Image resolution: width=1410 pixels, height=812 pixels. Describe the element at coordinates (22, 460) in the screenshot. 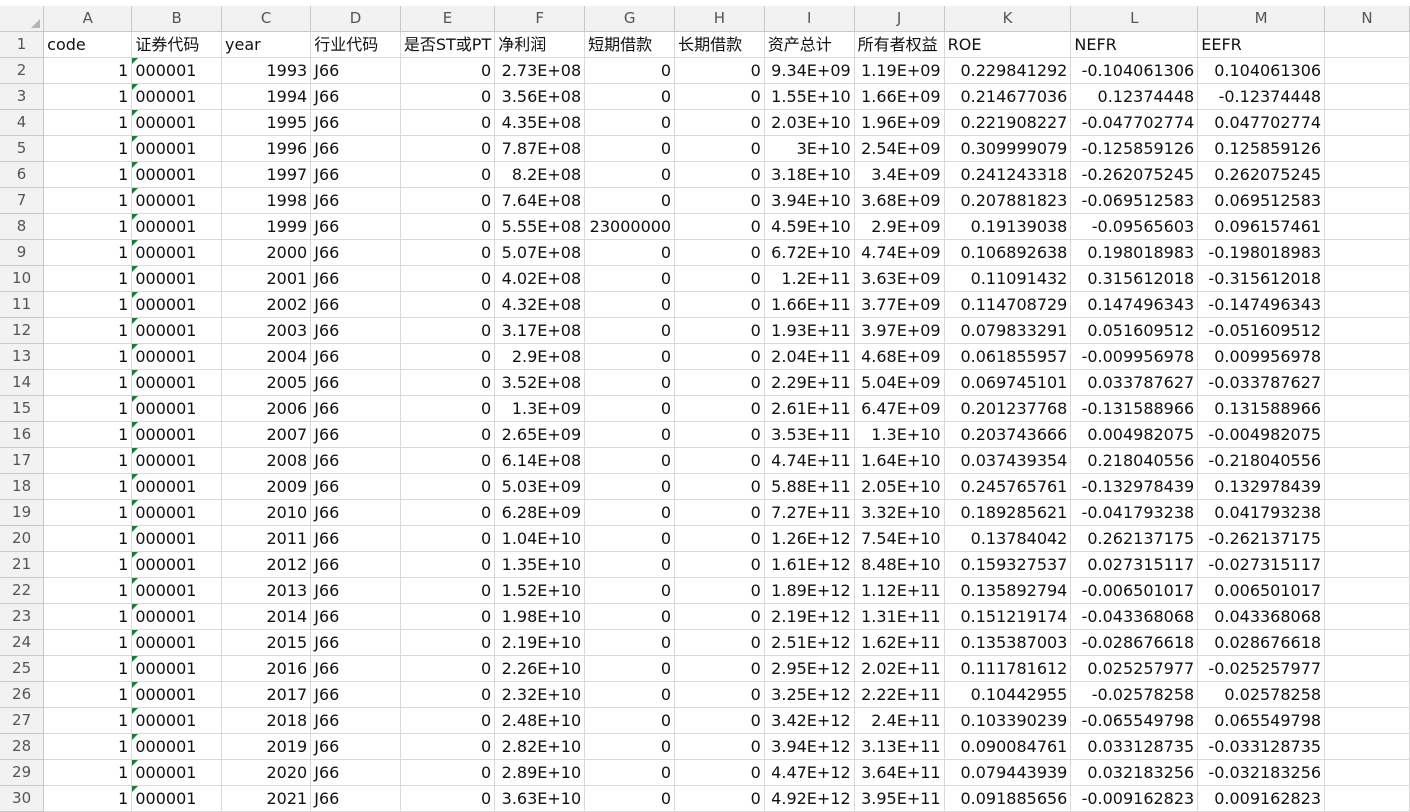

I see `row-header: 17` at that location.